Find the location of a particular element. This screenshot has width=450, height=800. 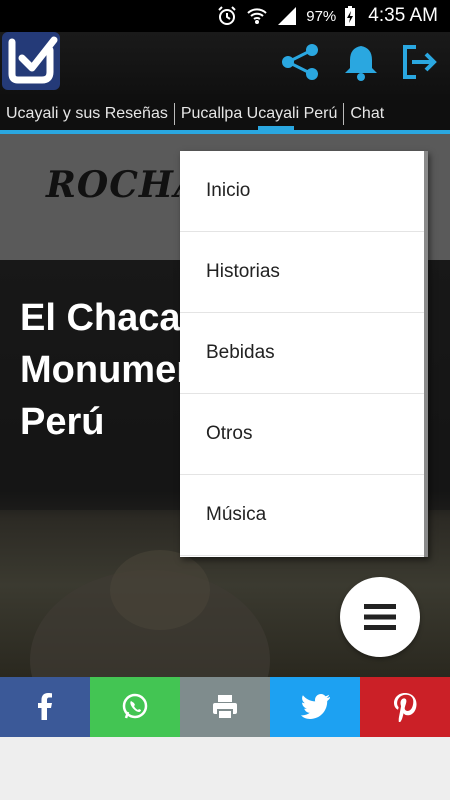

whatsapp-icon is located at coordinates (135, 706).